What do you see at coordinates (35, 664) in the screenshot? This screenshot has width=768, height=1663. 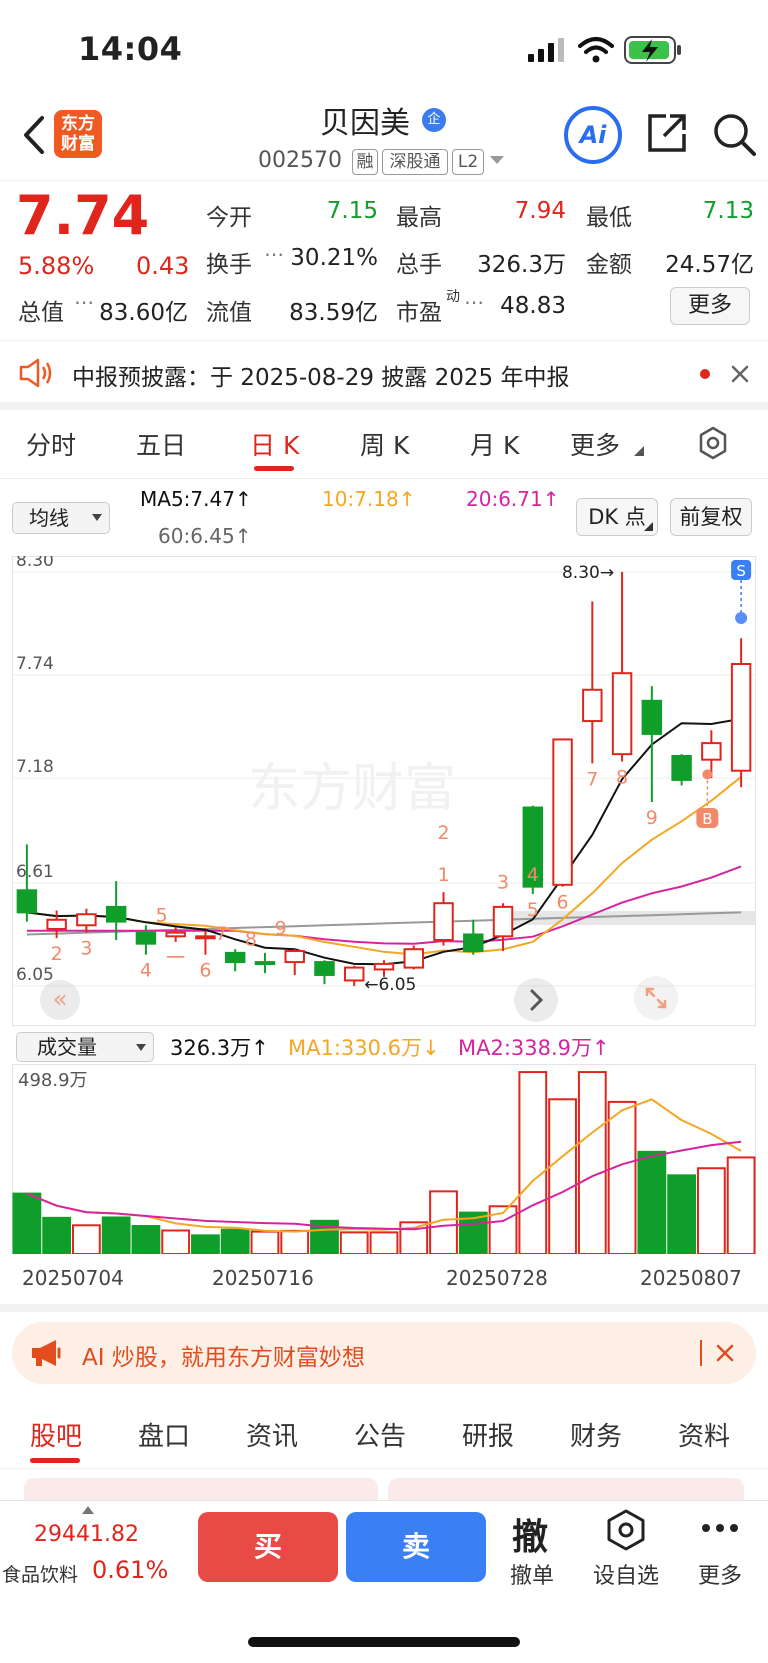 I see `y-tick-label: 7.74` at bounding box center [35, 664].